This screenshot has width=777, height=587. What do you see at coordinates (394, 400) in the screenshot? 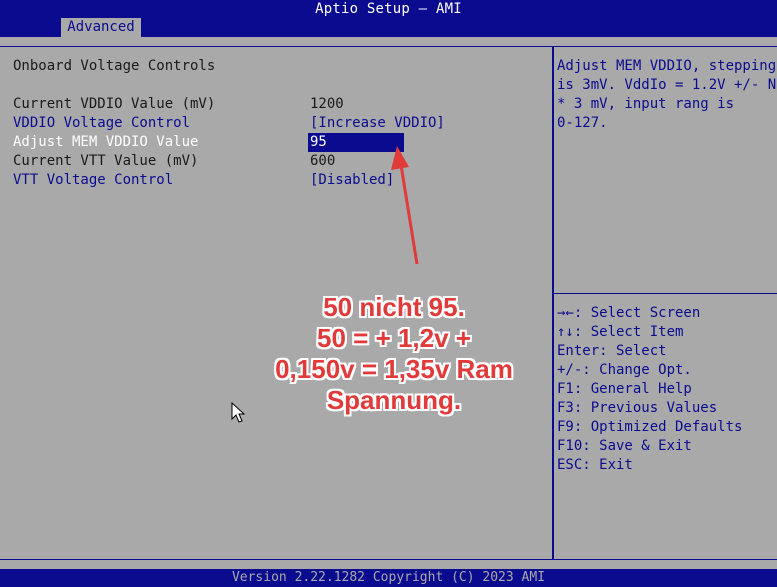
I see `annotation-line: Spannung.` at bounding box center [394, 400].